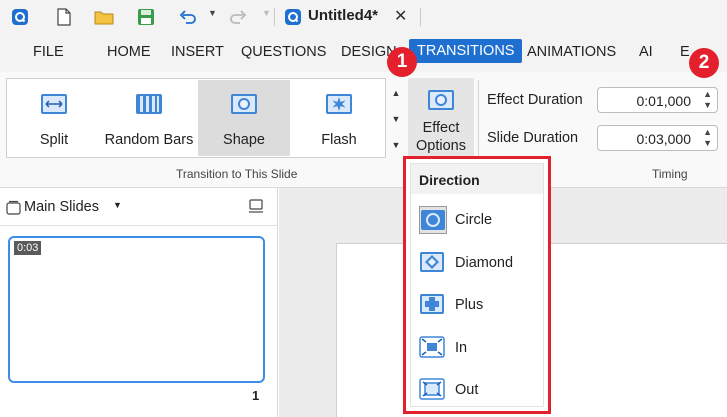 Image resolution: width=727 pixels, height=417 pixels. I want to click on direction-plus-label: Plus, so click(469, 305).